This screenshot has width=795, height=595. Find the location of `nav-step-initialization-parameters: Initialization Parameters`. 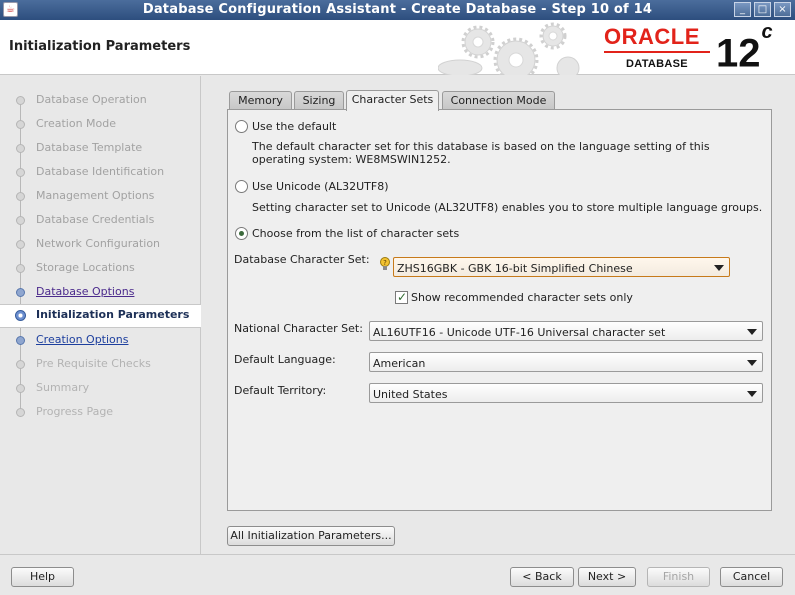

nav-step-initialization-parameters: Initialization Parameters is located at coordinates (100, 316).